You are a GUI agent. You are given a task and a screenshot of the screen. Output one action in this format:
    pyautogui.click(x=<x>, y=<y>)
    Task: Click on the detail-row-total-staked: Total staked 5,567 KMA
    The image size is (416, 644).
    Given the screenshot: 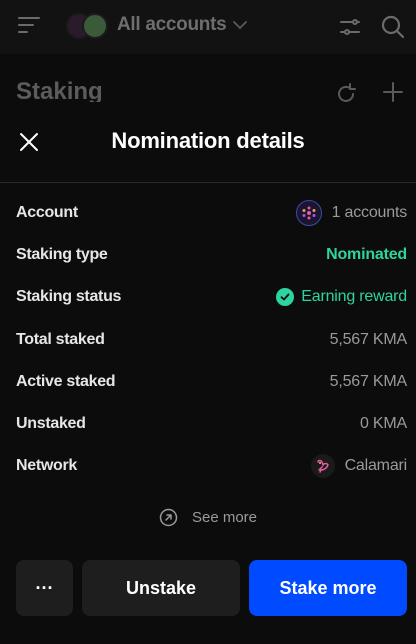 What is the action you would take?
    pyautogui.click(x=208, y=340)
    